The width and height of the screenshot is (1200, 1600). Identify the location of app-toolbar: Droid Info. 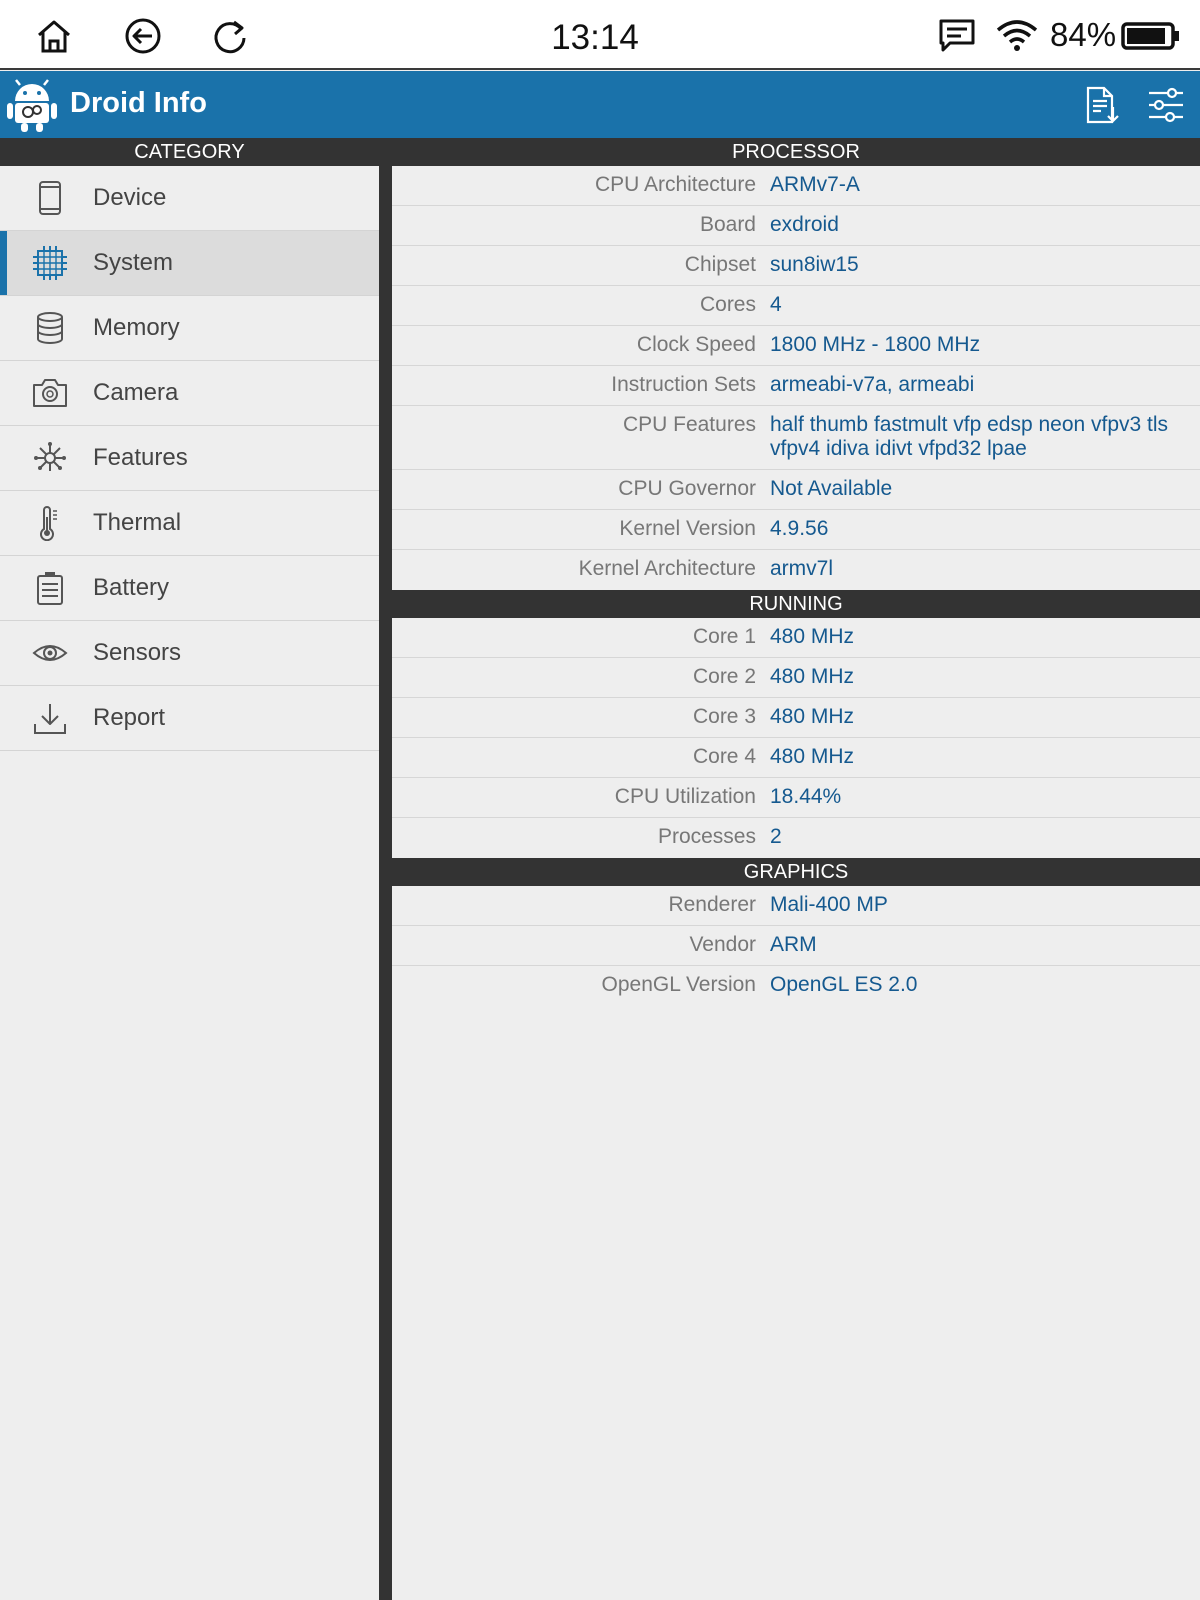
(600, 104).